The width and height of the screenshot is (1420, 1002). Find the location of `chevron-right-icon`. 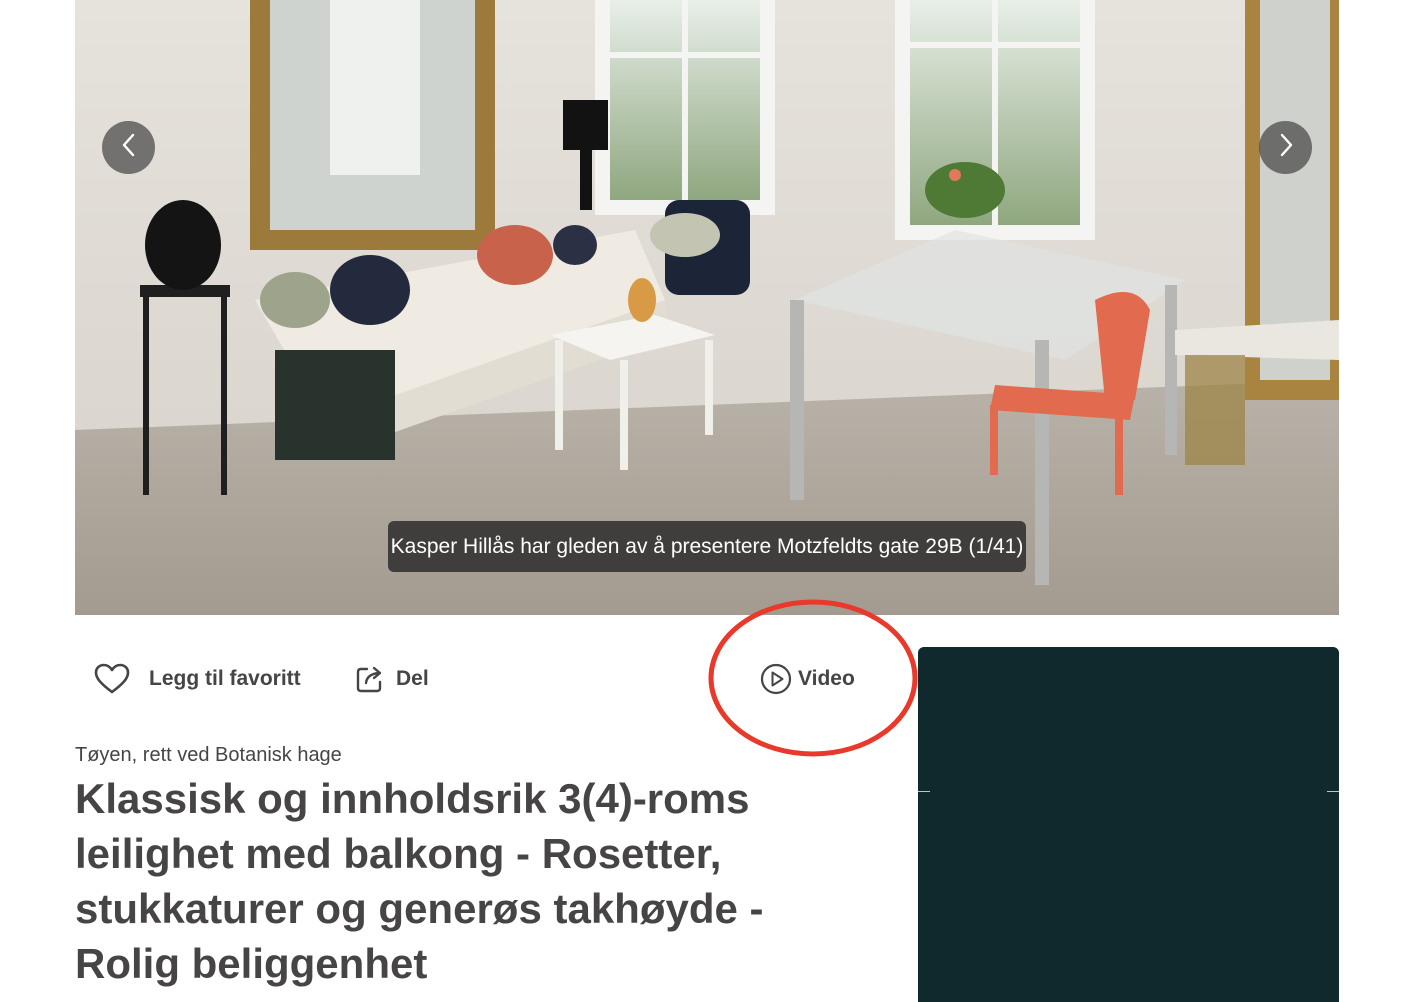

chevron-right-icon is located at coordinates (1286, 147).